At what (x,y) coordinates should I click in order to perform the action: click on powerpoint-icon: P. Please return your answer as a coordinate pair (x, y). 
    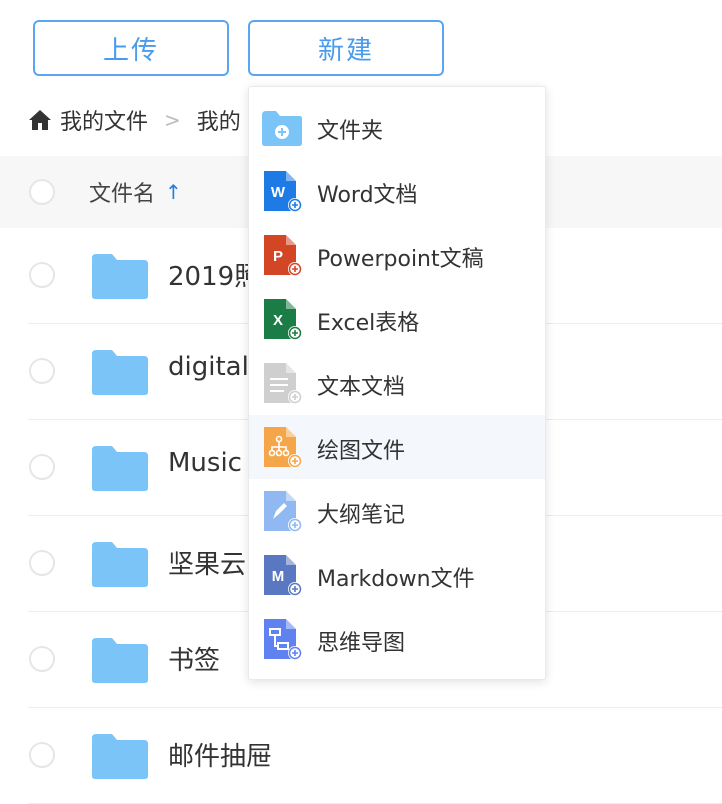
    Looking at the image, I should click on (282, 255).